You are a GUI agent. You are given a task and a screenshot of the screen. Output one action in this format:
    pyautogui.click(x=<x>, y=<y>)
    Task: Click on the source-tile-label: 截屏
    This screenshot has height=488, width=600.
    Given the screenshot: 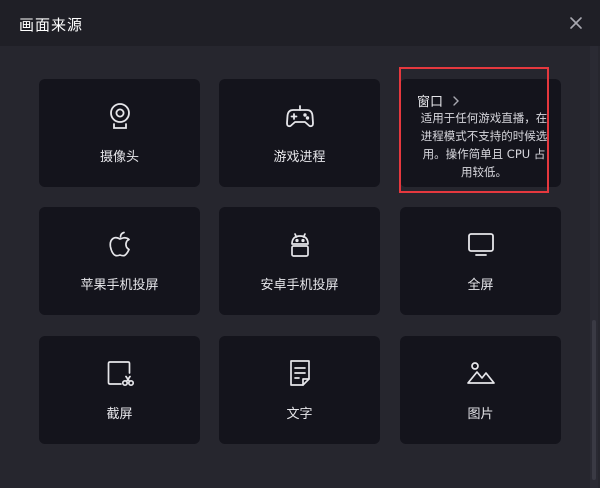 What is the action you would take?
    pyautogui.click(x=119, y=414)
    